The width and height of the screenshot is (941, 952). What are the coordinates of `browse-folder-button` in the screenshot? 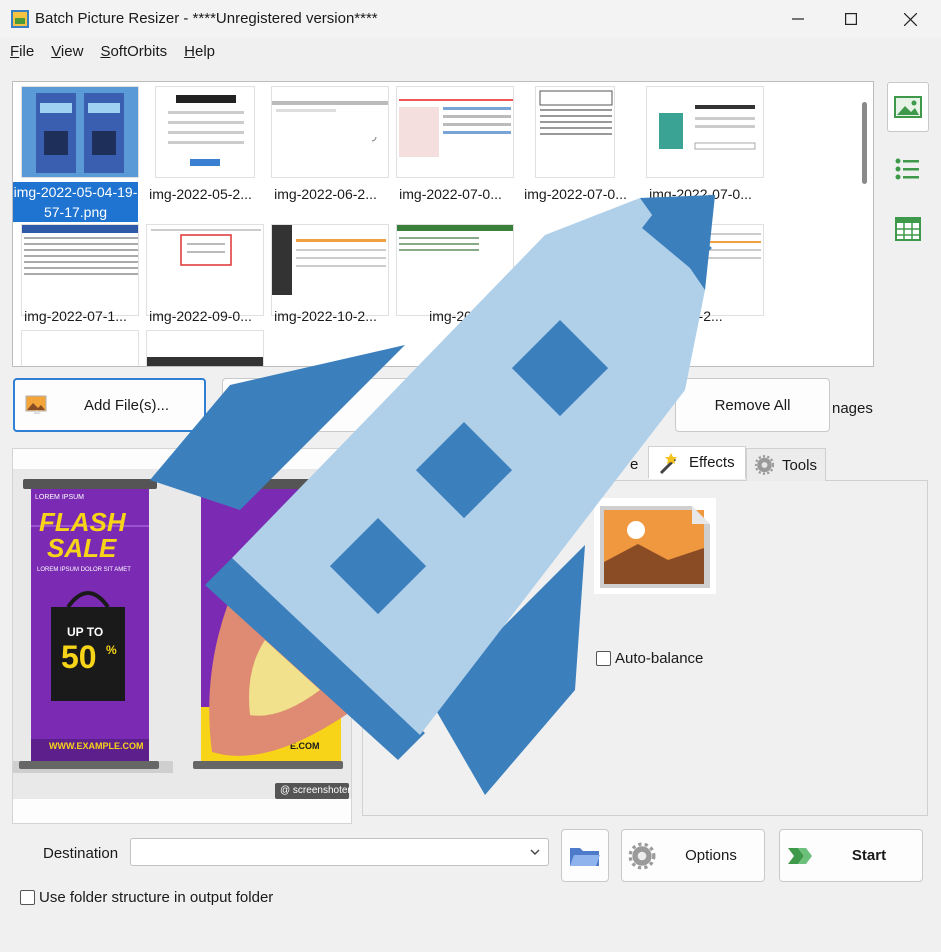 It's located at (585, 855).